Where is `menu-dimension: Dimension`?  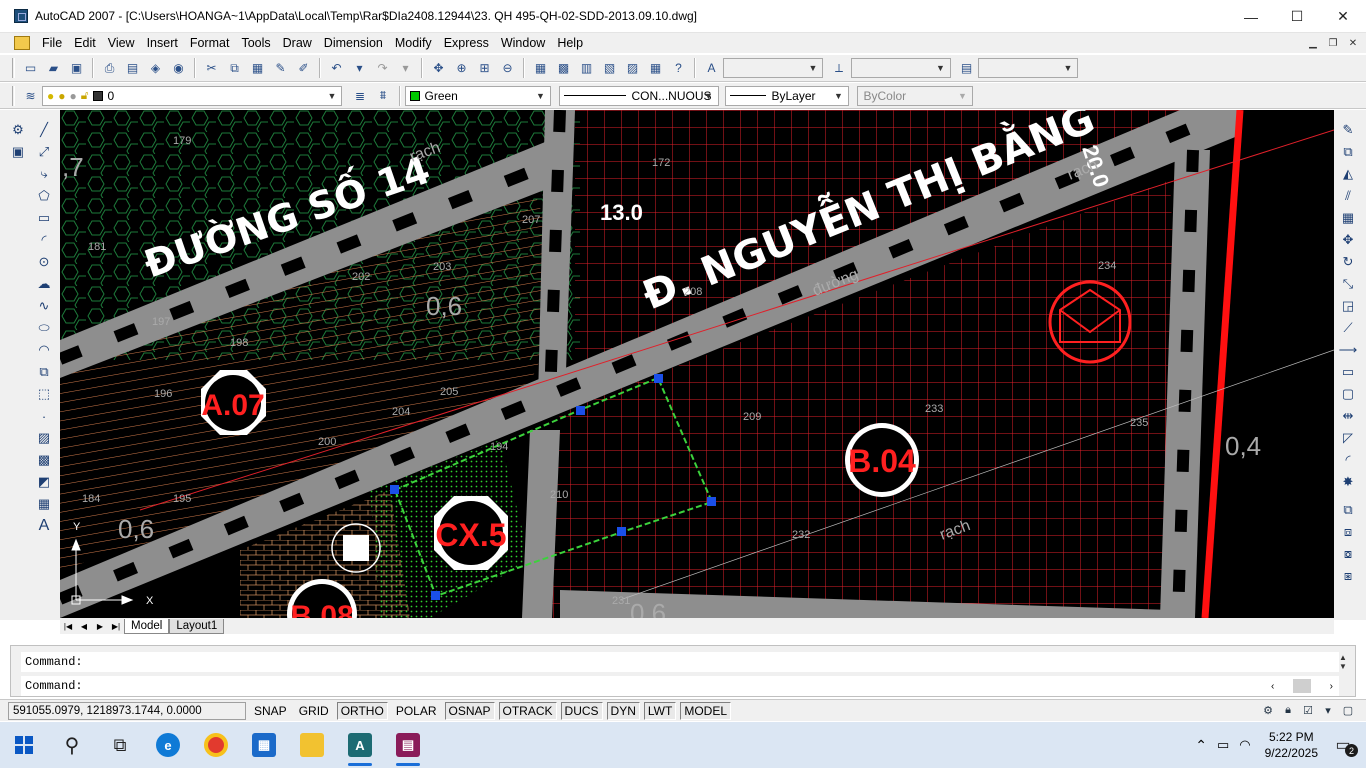
menu-dimension: Dimension is located at coordinates (353, 43).